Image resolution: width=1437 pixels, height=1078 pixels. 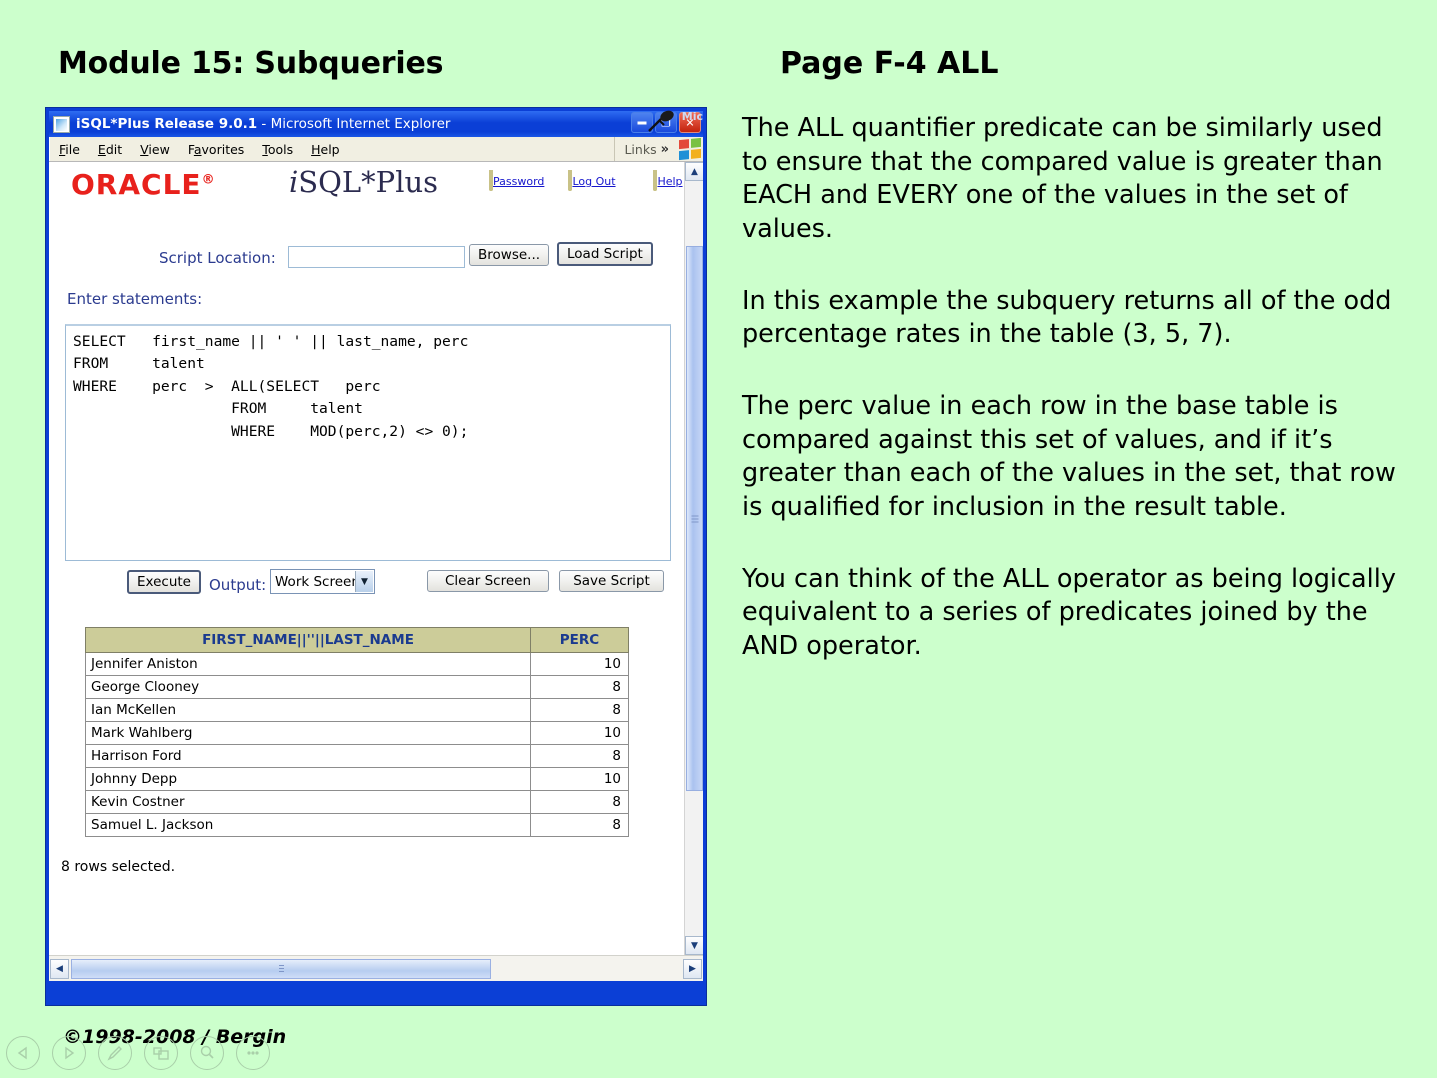 I want to click on vertical-scrollbar-thumb, so click(x=694, y=518).